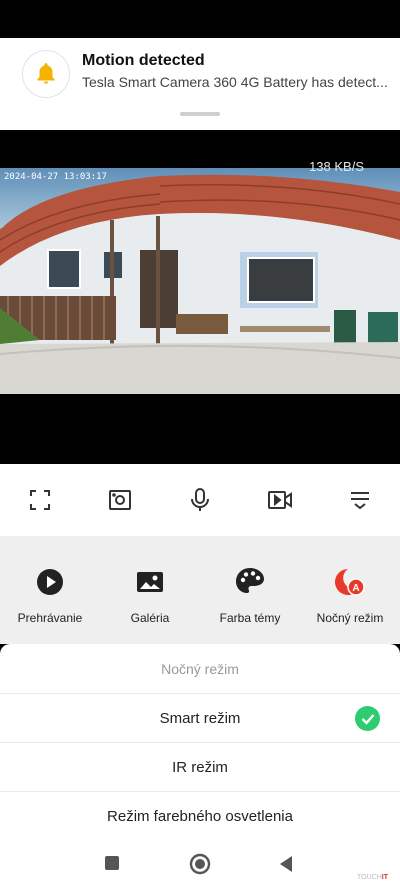 The height and width of the screenshot is (889, 400). I want to click on option-color-light-mode: Režim farebného osvetlenia, so click(200, 816).